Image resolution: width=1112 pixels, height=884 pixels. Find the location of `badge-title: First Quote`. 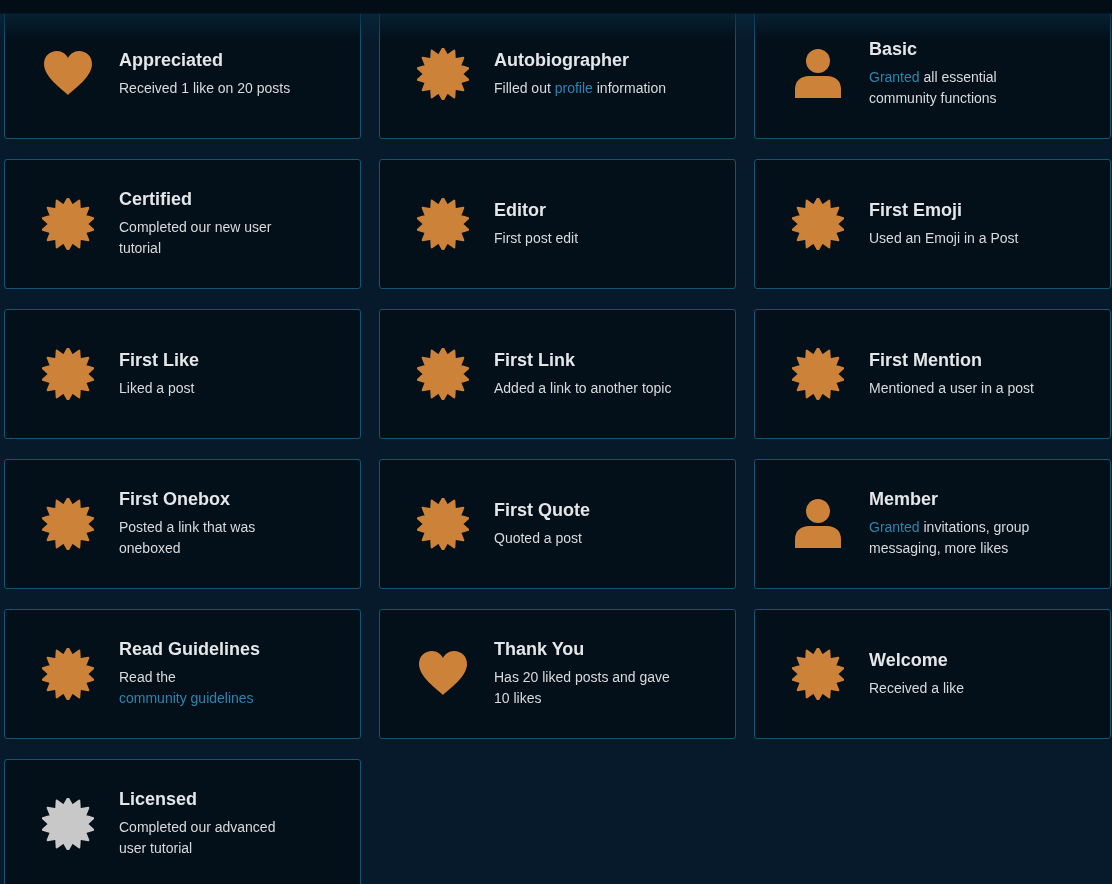

badge-title: First Quote is located at coordinates (542, 510).